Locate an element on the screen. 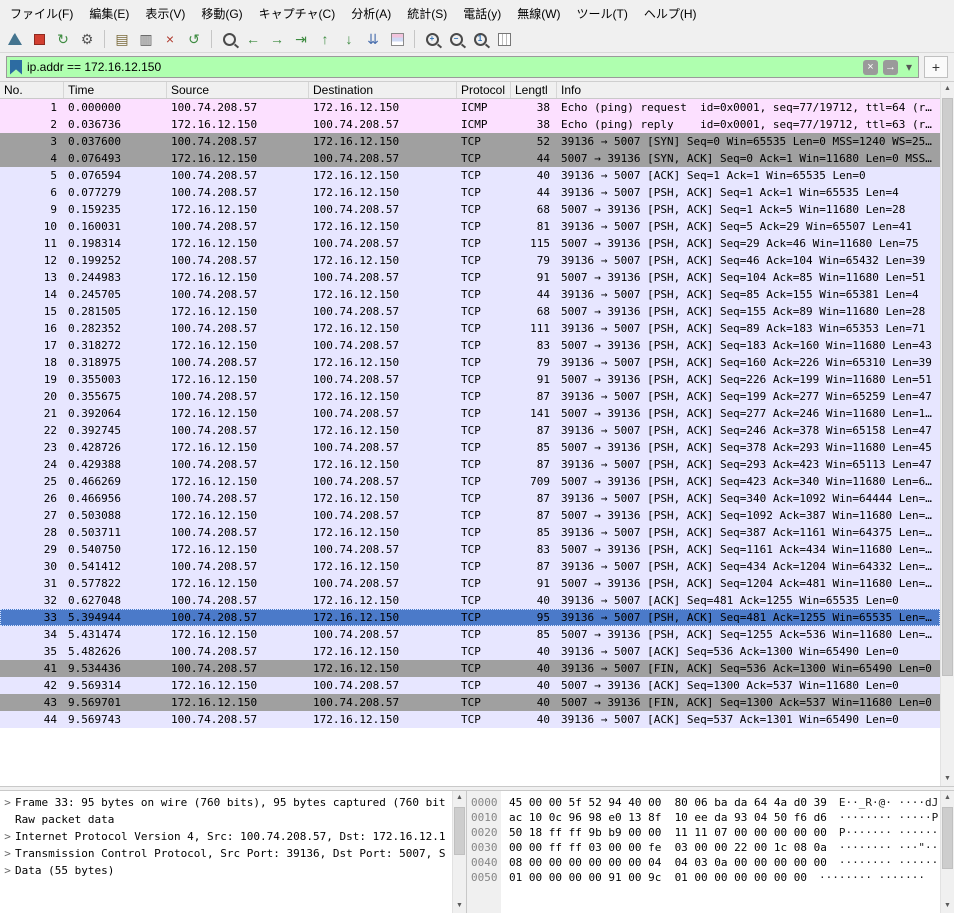  filter-dropdown-arrow-icon: ▾ is located at coordinates (909, 67).